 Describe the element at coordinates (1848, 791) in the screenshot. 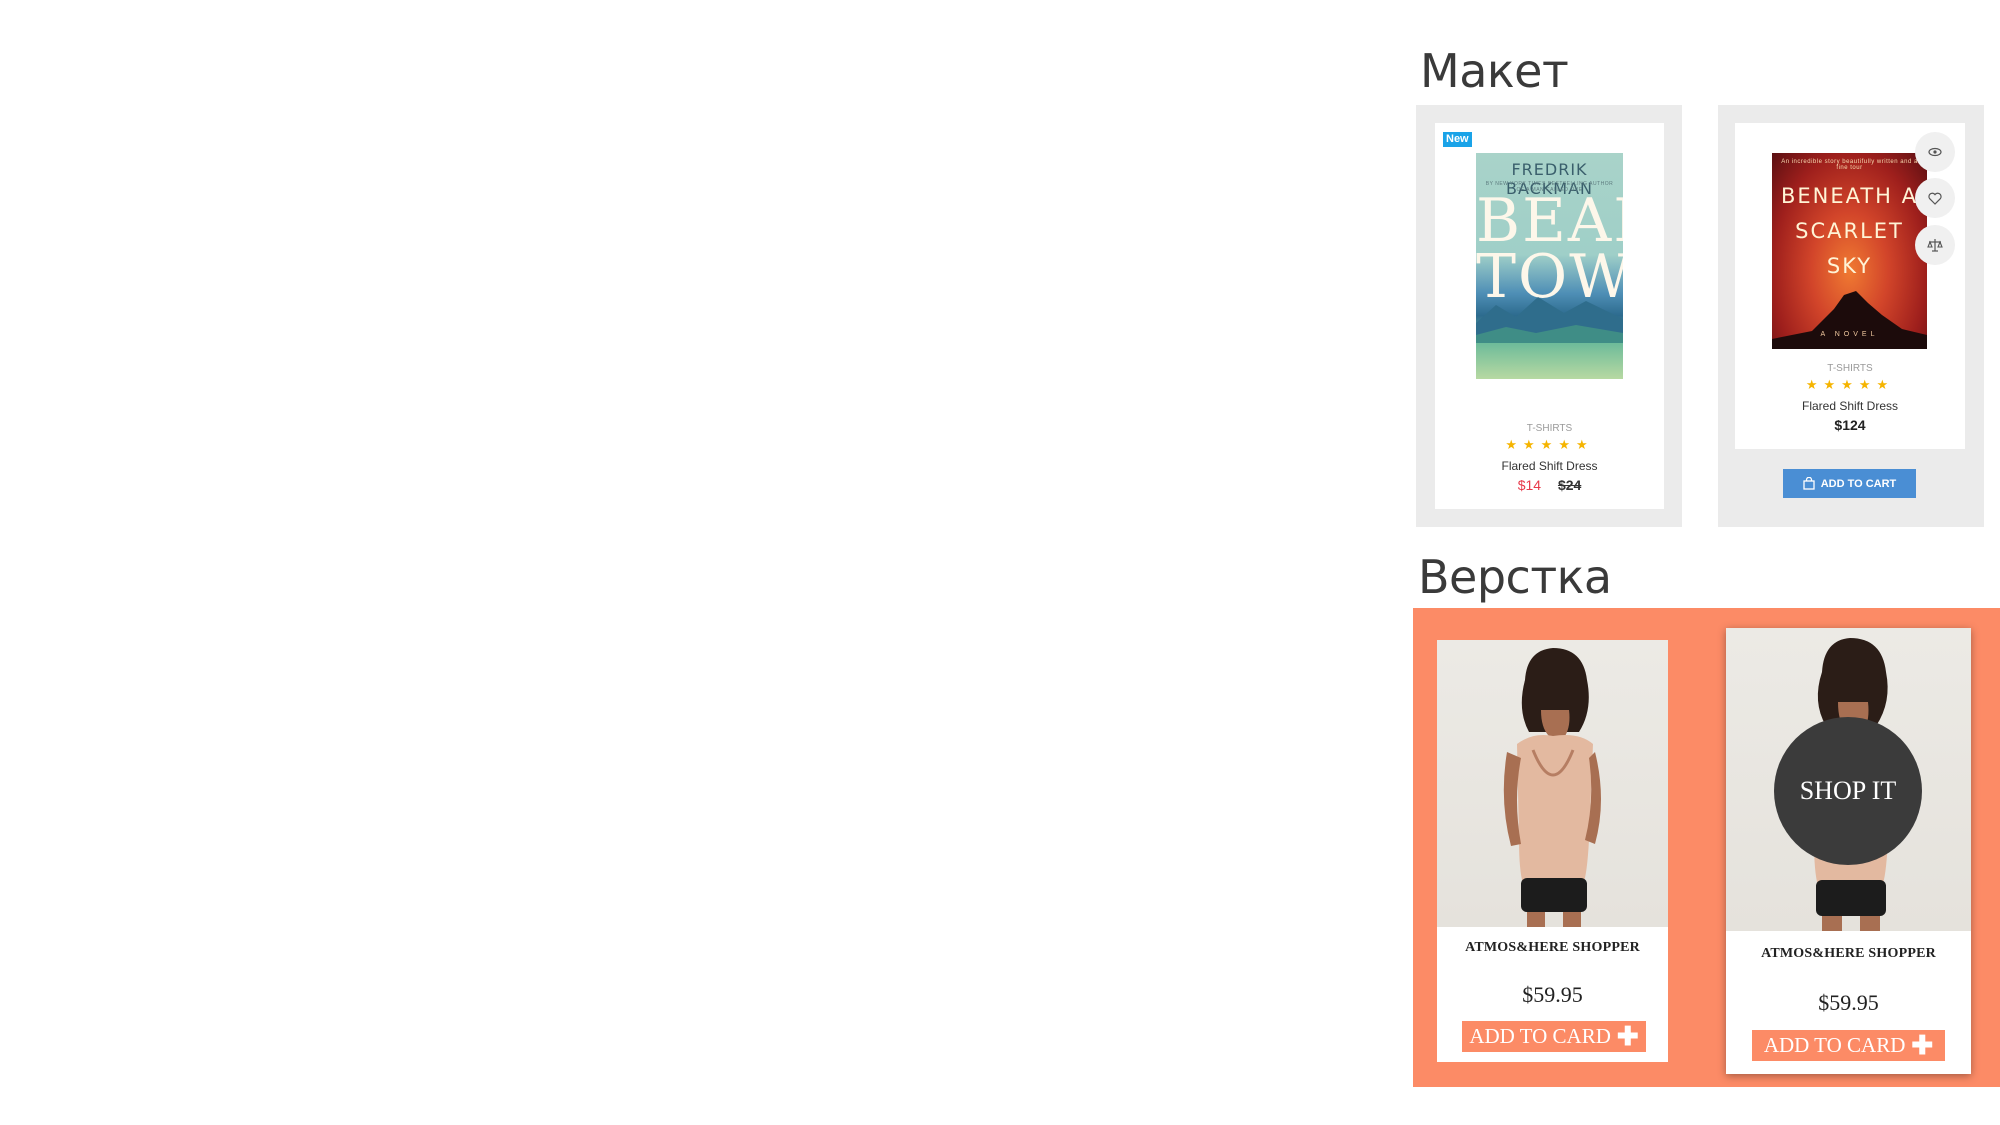

I see `shop-it-overlay-button: SHOP IT` at that location.